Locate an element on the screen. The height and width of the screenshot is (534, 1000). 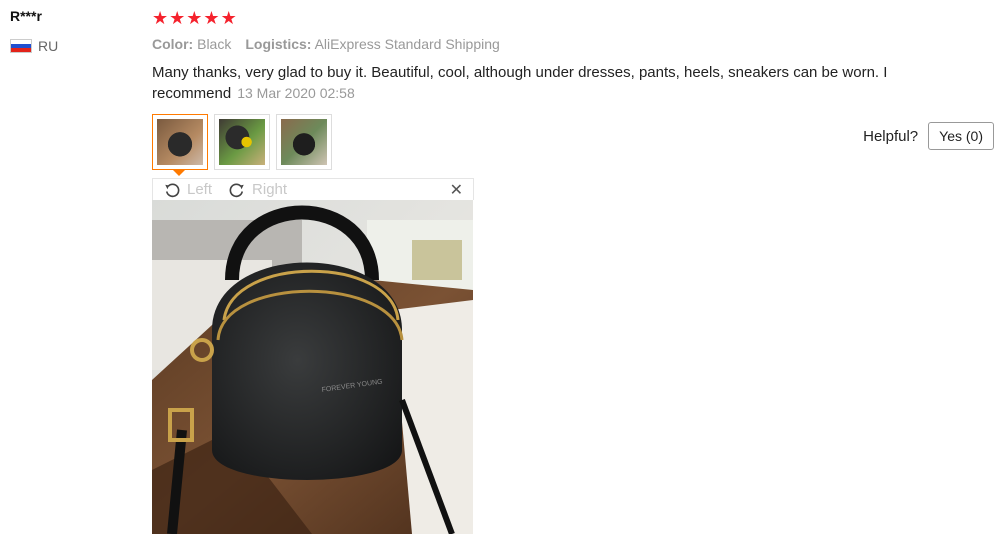
photo-thumbnails is located at coordinates (242, 145).